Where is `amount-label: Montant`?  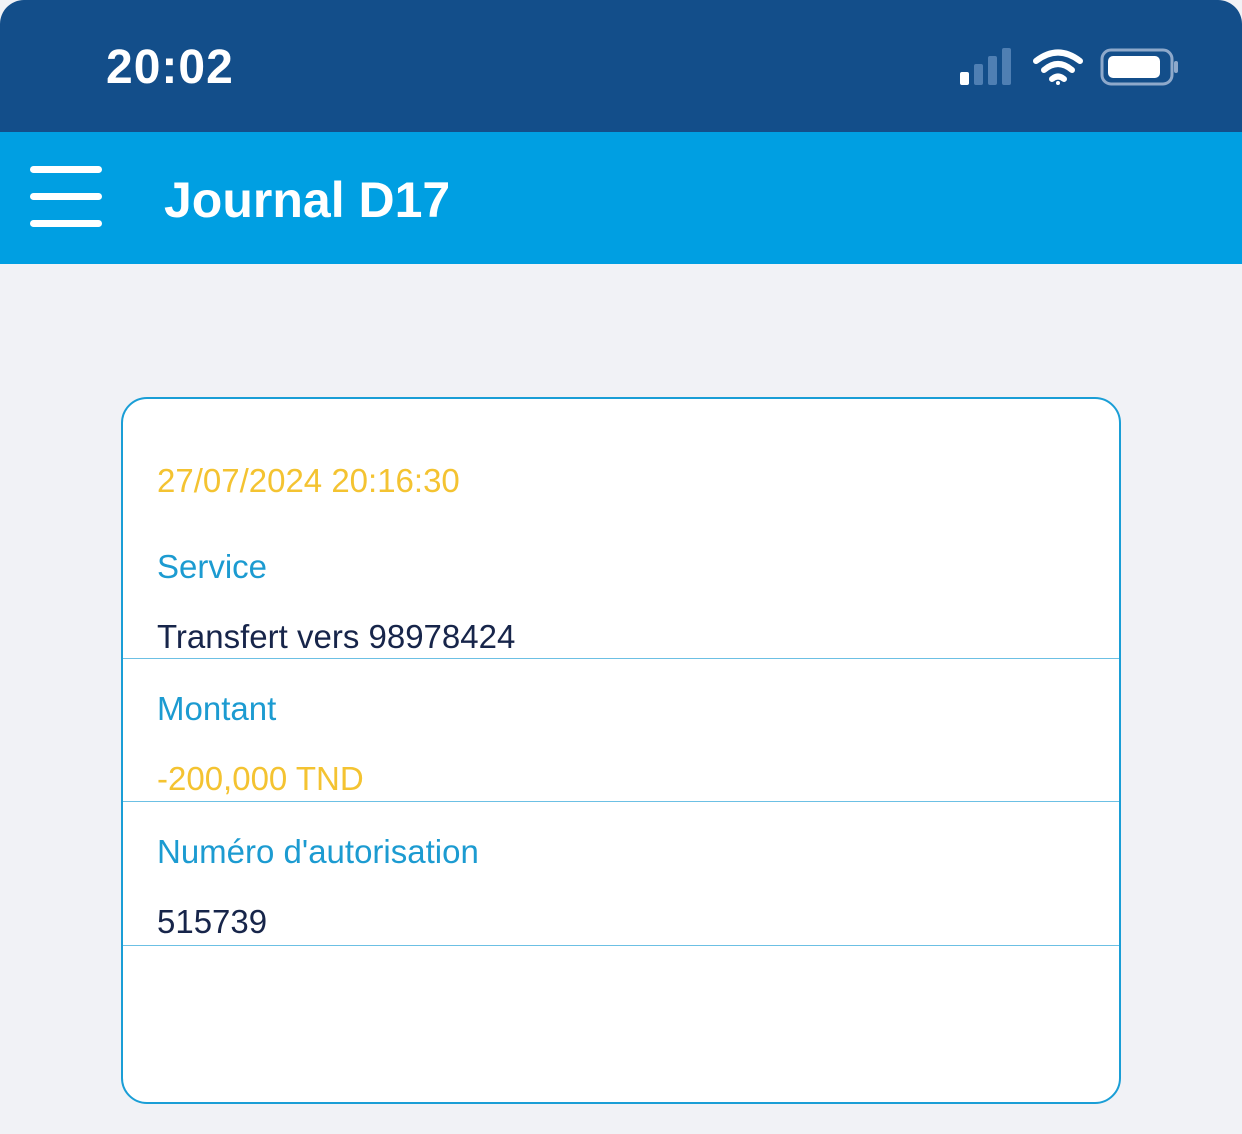 amount-label: Montant is located at coordinates (217, 708).